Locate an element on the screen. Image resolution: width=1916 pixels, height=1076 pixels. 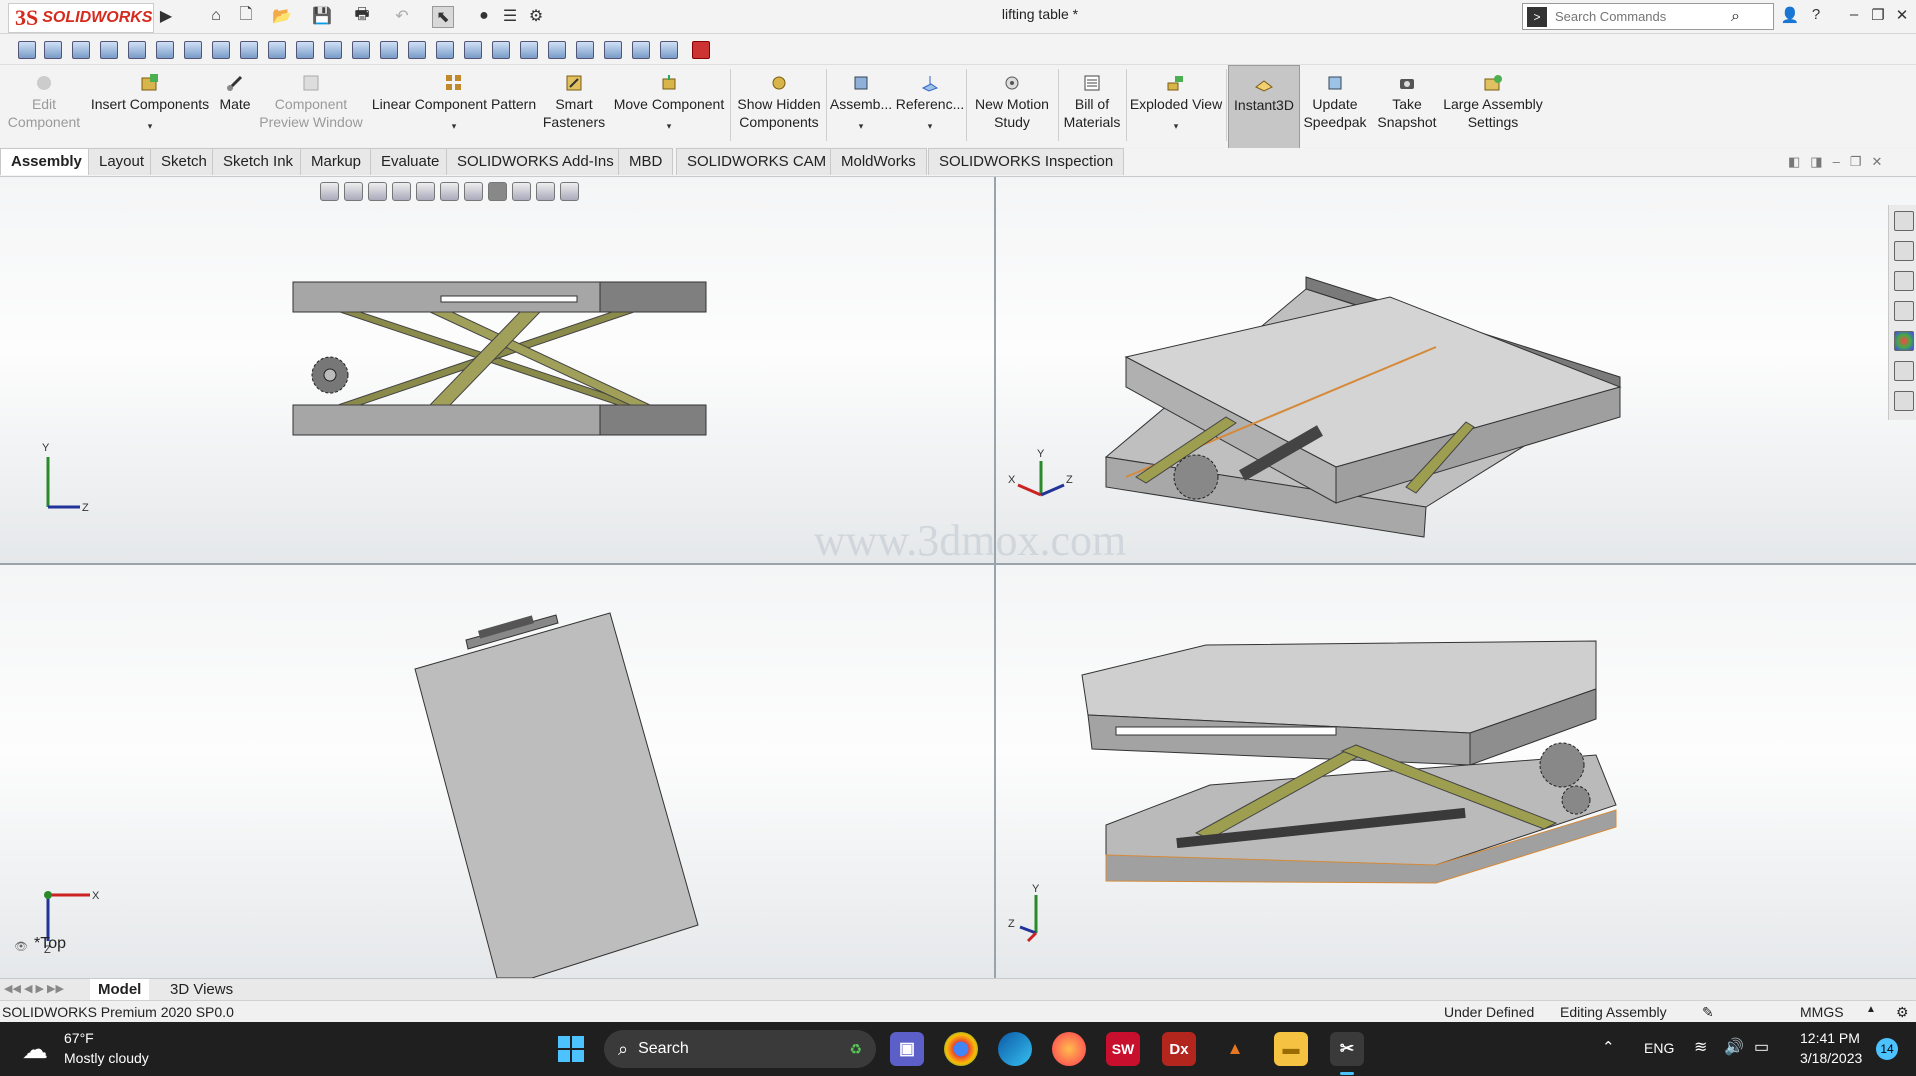
move-component-button: Move Component ▾ is located at coordinates (669, 106).